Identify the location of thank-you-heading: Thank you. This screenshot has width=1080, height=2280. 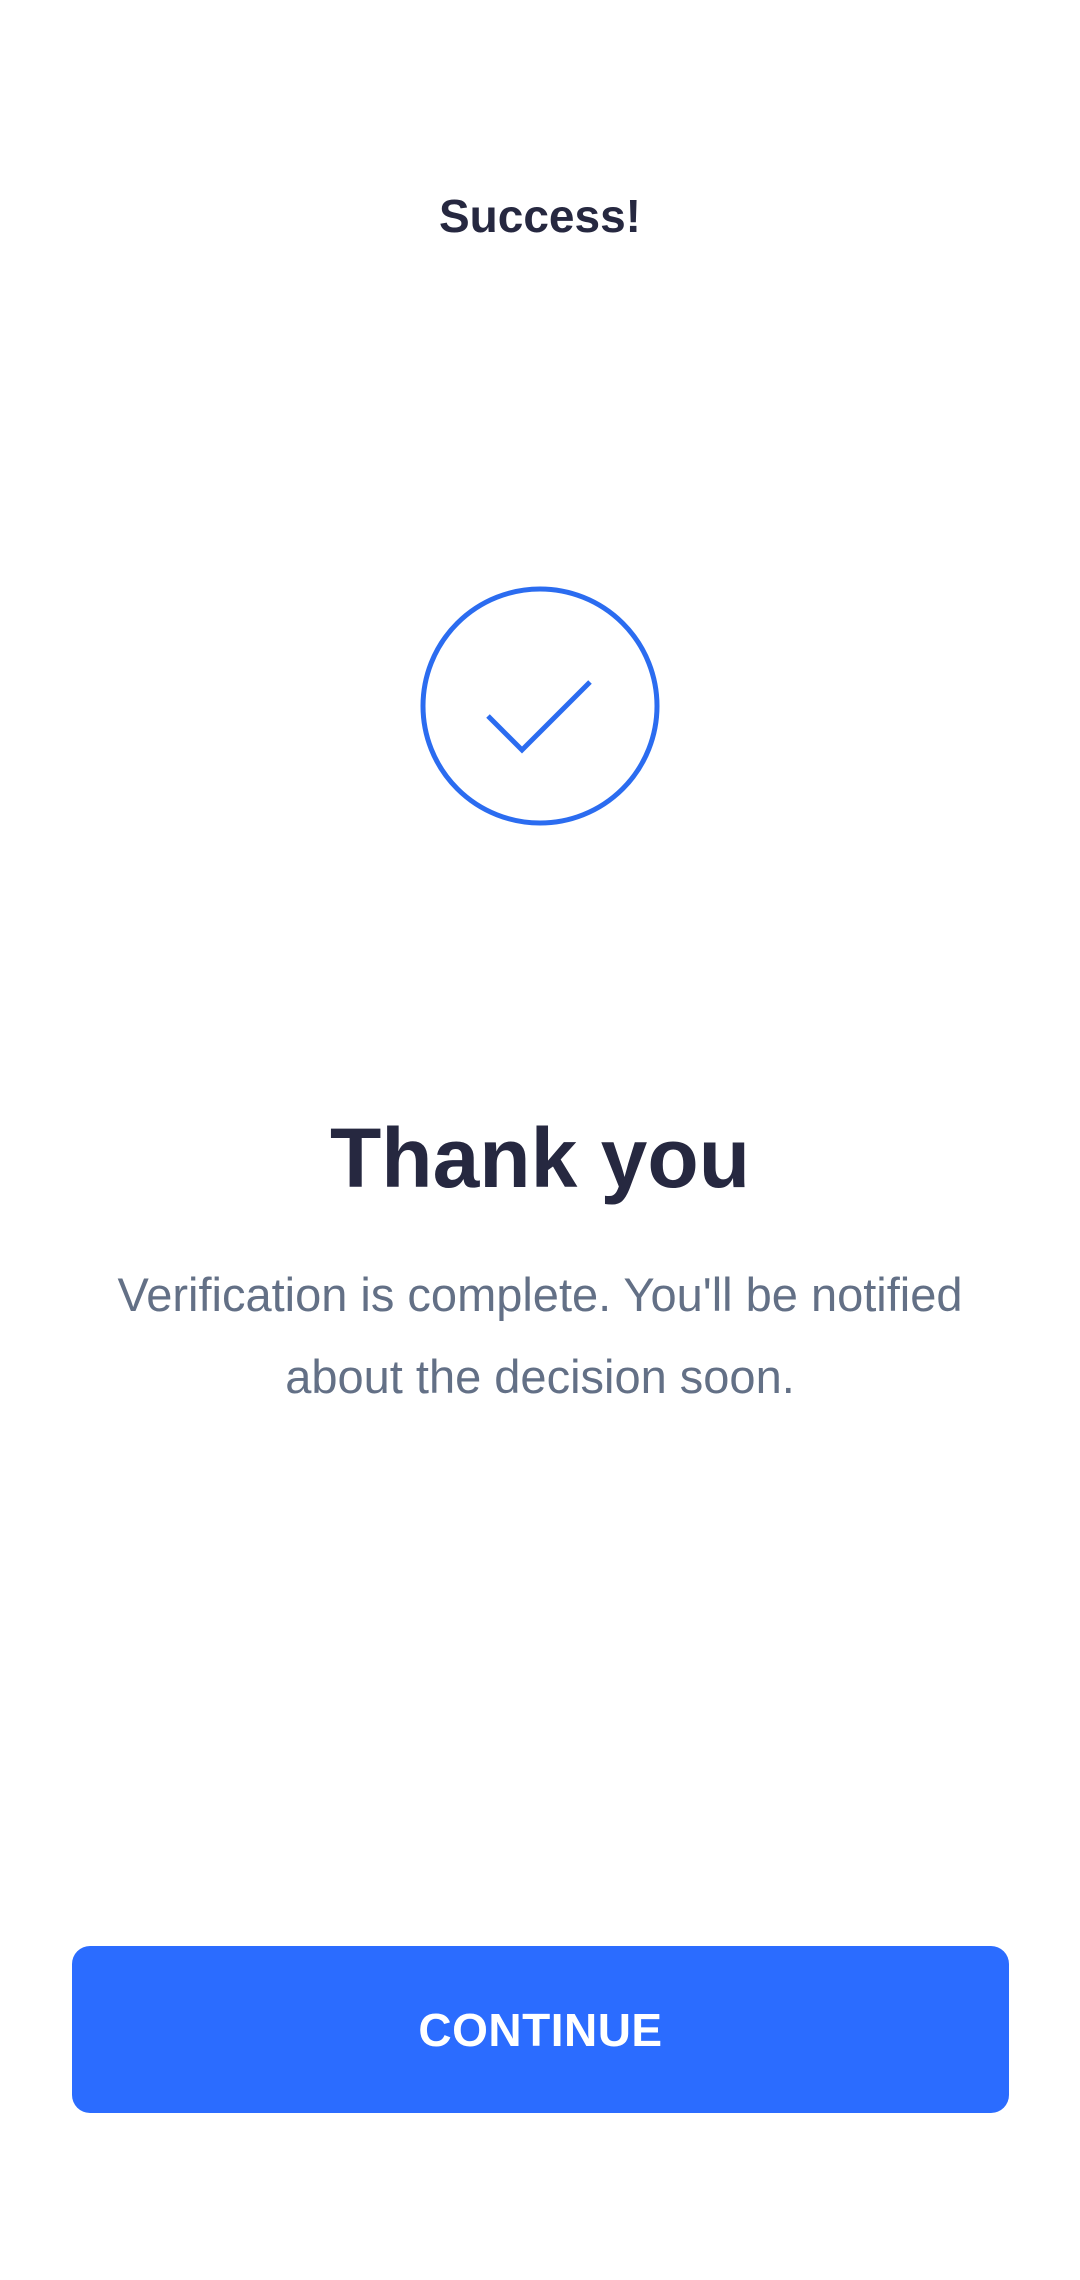
(540, 1158).